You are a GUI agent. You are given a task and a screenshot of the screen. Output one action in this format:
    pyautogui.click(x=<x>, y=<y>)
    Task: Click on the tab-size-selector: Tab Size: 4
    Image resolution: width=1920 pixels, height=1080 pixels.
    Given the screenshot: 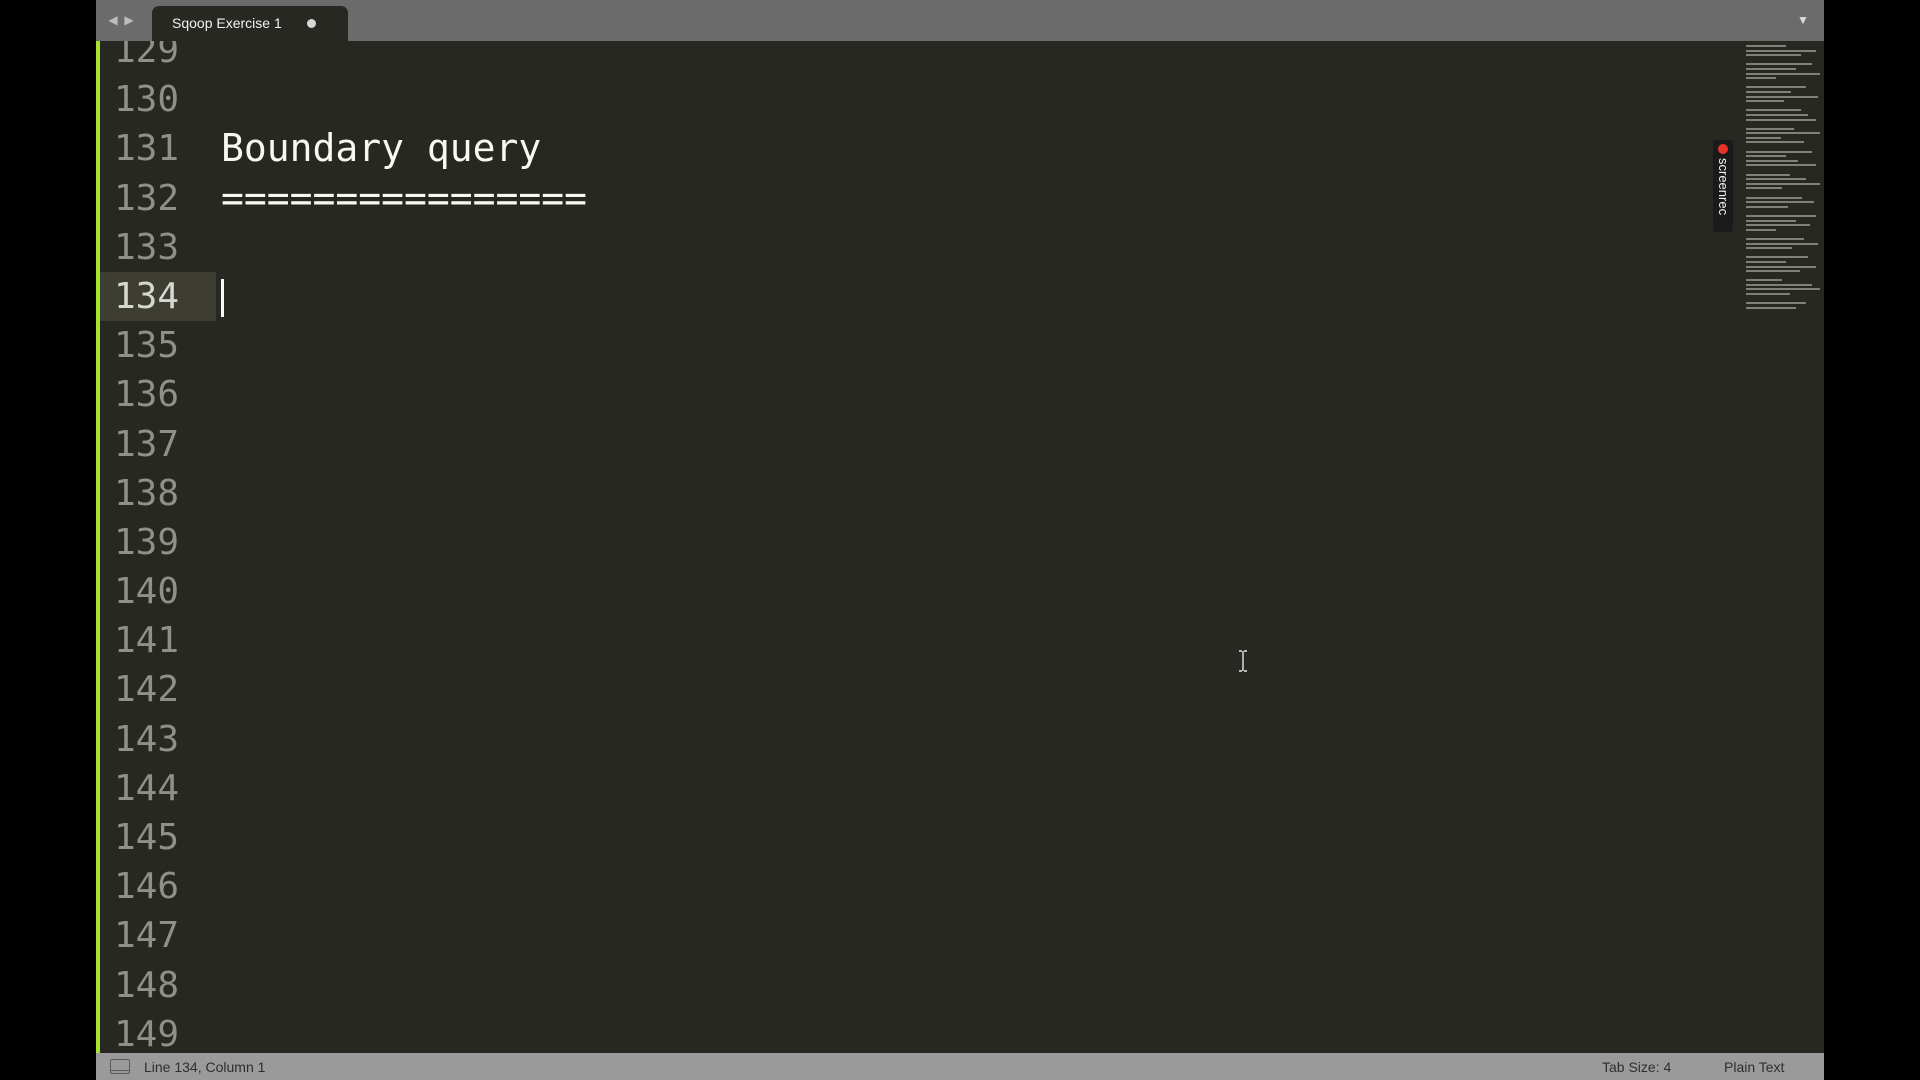 What is the action you would take?
    pyautogui.click(x=1636, y=1067)
    